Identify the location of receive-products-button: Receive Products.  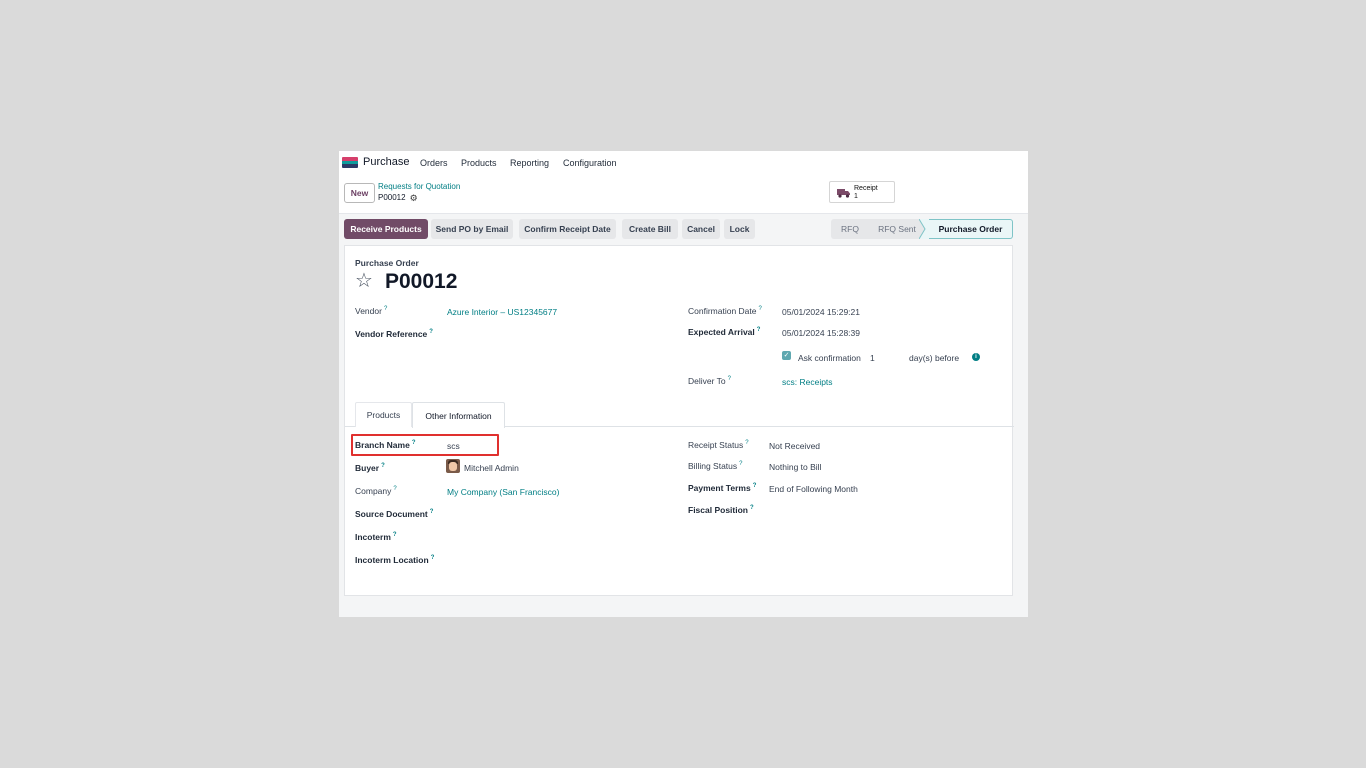
(386, 229).